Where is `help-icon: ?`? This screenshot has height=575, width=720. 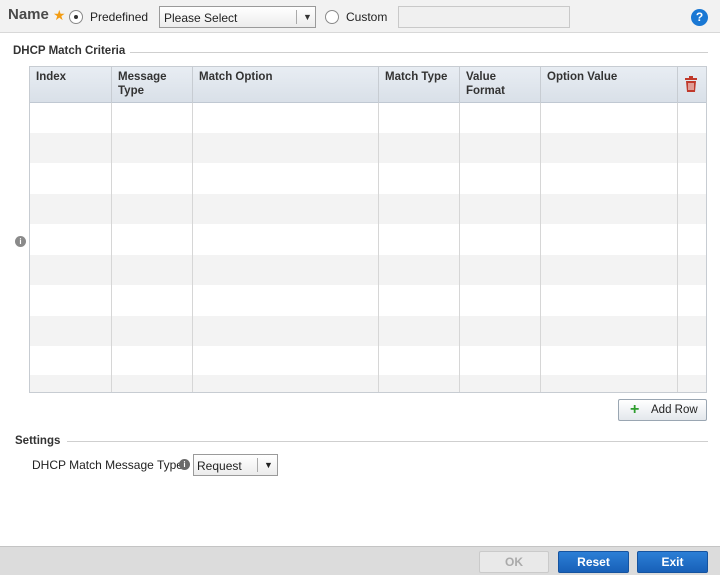 help-icon: ? is located at coordinates (699, 17).